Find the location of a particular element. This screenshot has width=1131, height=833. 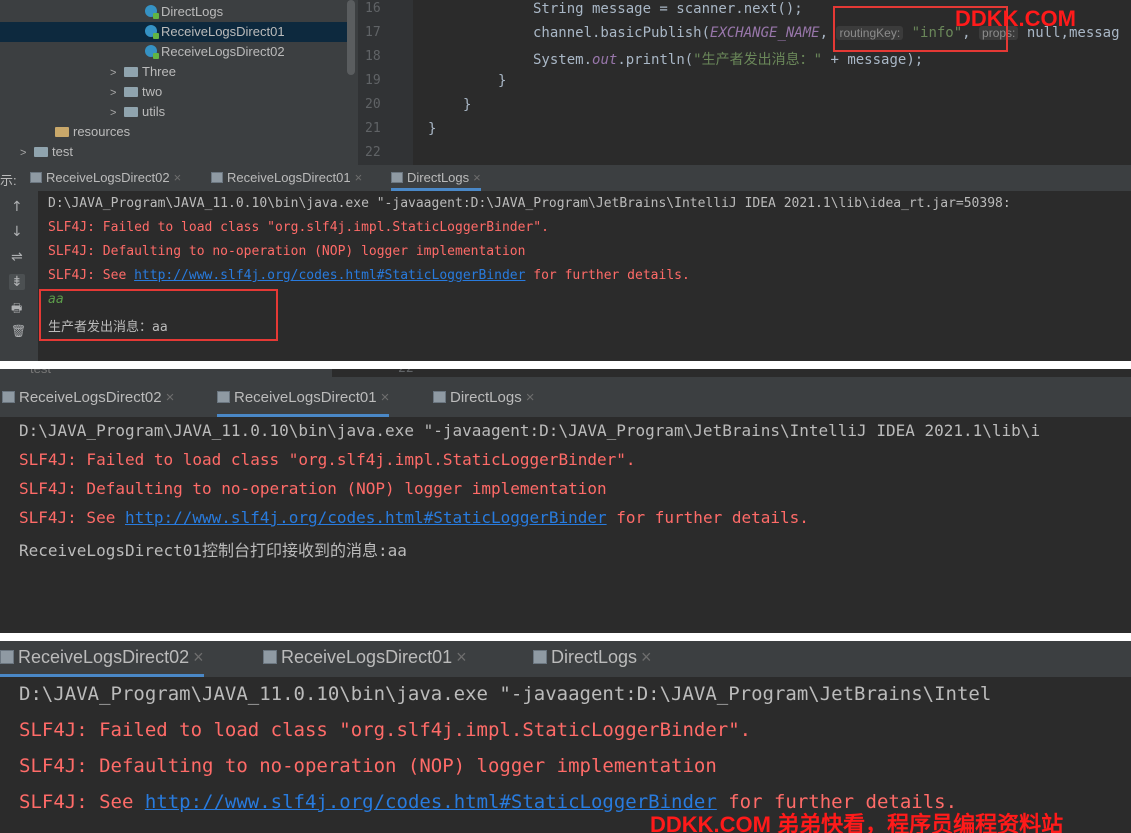

tree-item-label: ReceiveLogsDirect02 is located at coordinates (223, 51).